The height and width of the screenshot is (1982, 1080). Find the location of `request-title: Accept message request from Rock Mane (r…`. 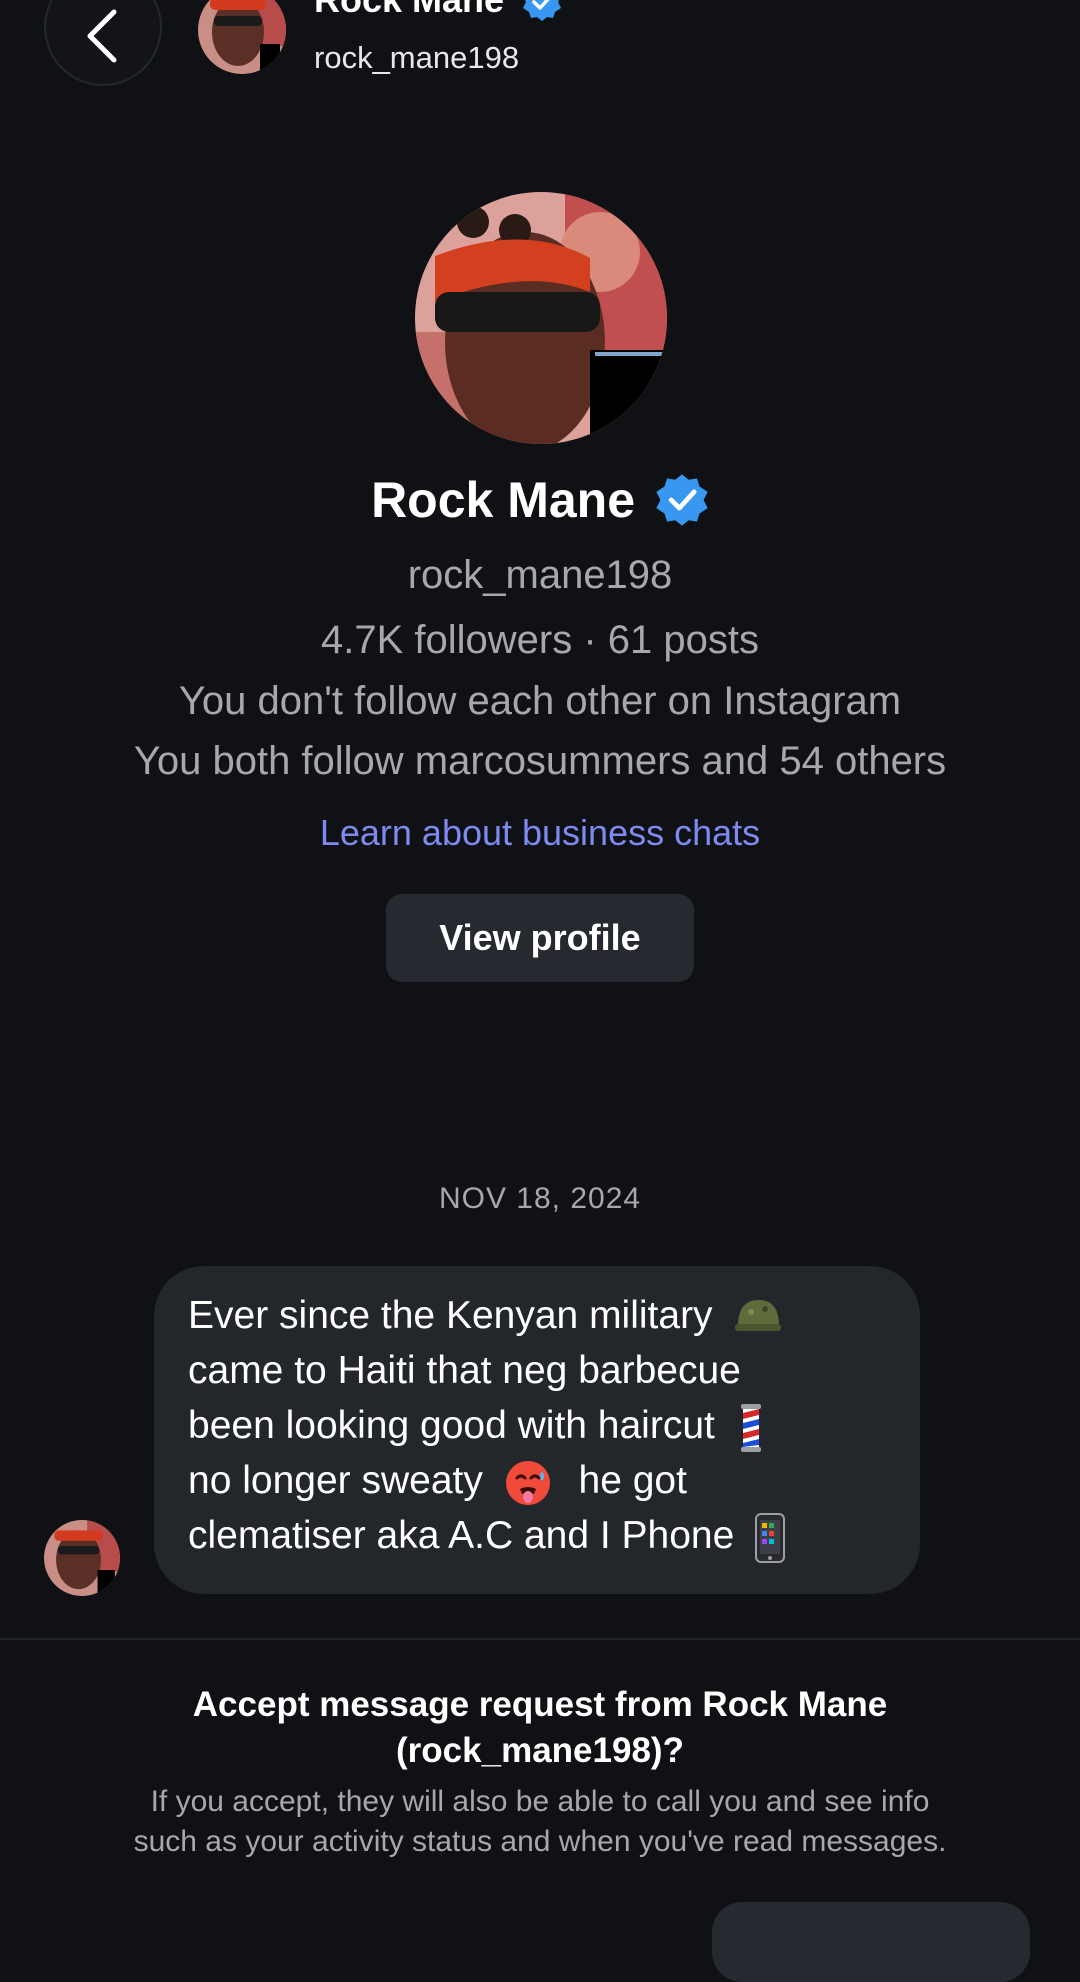

request-title: Accept message request from Rock Mane (r… is located at coordinates (540, 1727).